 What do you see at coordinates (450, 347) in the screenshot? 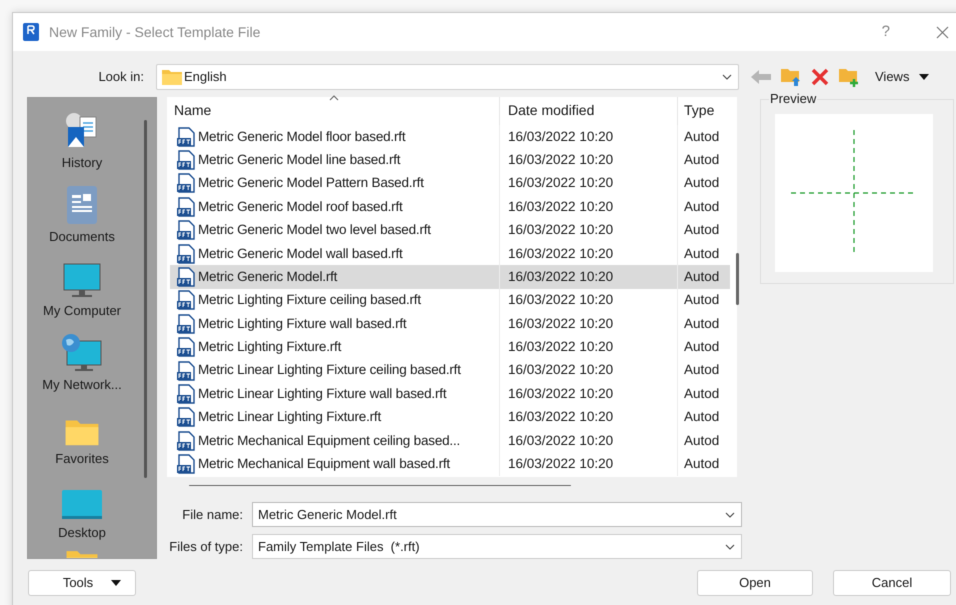
I see `file-row: Metric Lighting Fixture.rft 16/03/2022 10:20 Autod` at bounding box center [450, 347].